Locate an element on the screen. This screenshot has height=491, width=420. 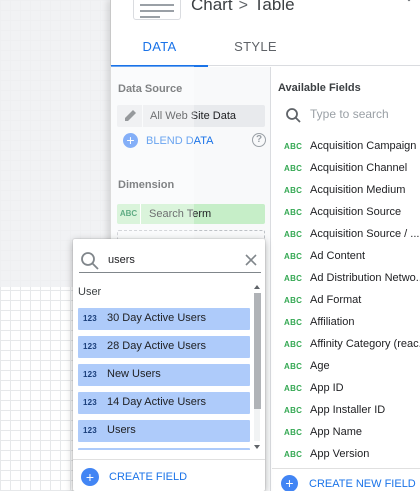
list-item: ABC Ad Content is located at coordinates (346, 257).